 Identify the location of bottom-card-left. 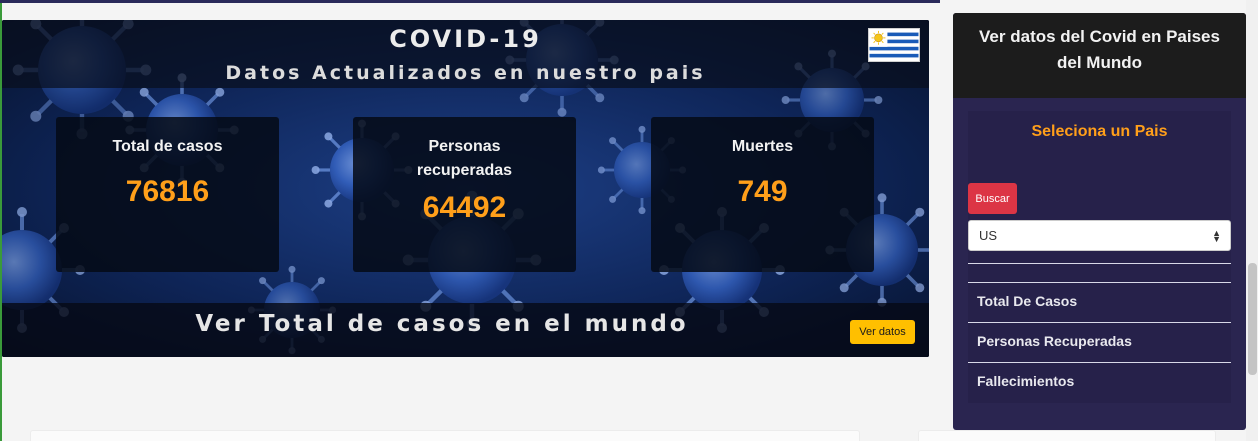
(445, 435).